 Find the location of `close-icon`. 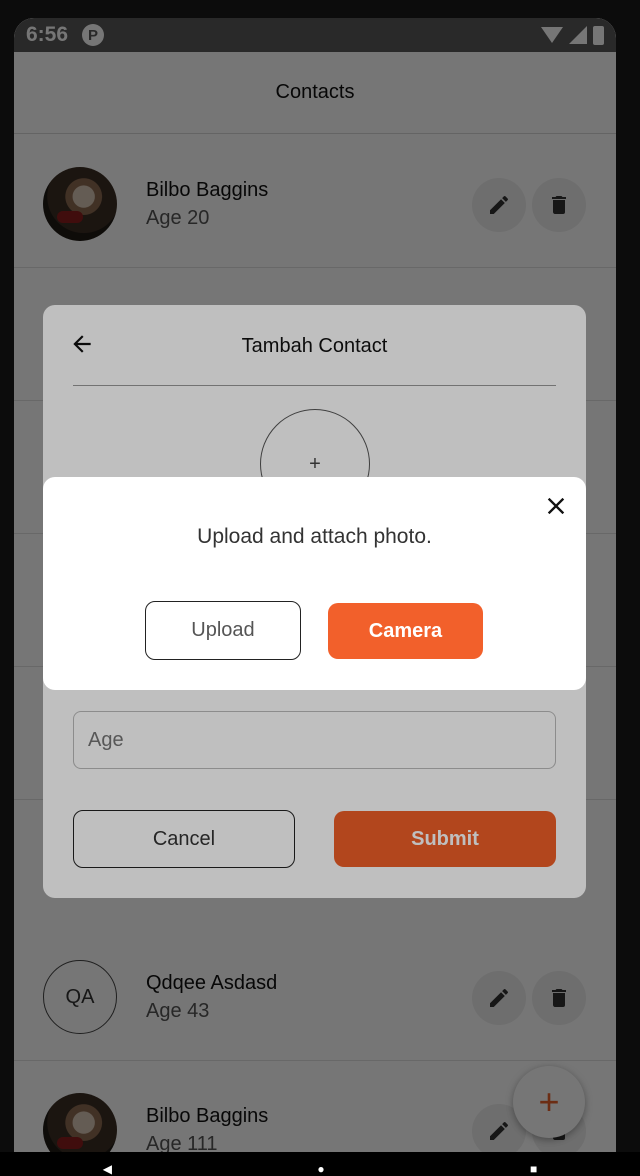

close-icon is located at coordinates (556, 506).